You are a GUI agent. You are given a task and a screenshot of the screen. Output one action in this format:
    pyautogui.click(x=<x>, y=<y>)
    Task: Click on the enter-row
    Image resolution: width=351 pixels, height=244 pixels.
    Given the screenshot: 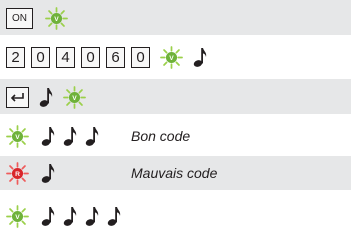 What is the action you would take?
    pyautogui.click(x=49, y=97)
    